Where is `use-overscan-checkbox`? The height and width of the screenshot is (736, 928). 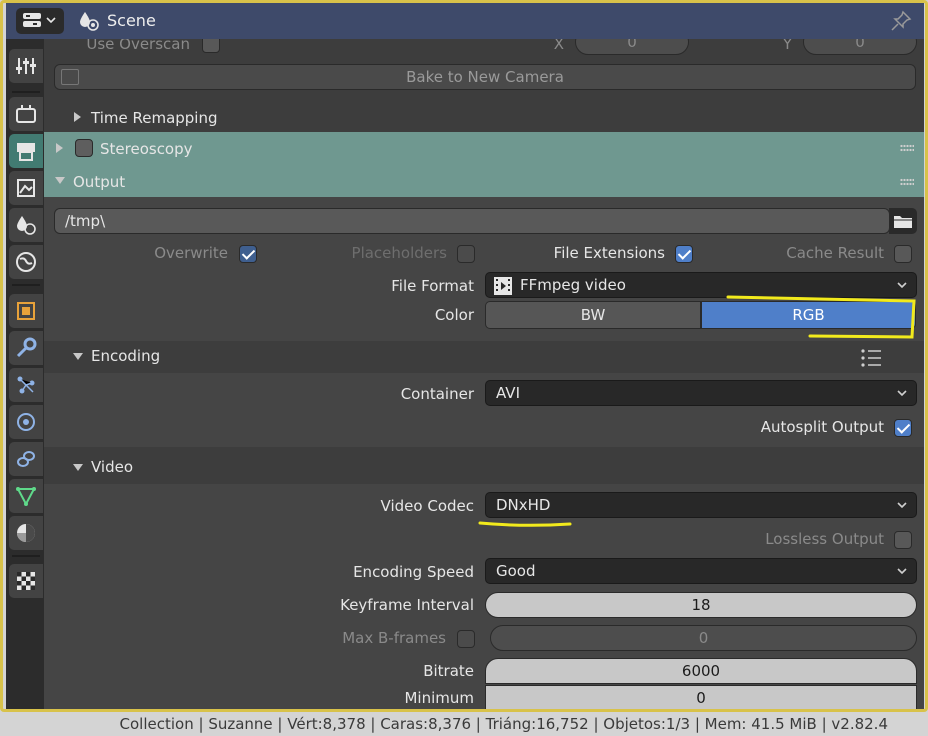 use-overscan-checkbox is located at coordinates (211, 46).